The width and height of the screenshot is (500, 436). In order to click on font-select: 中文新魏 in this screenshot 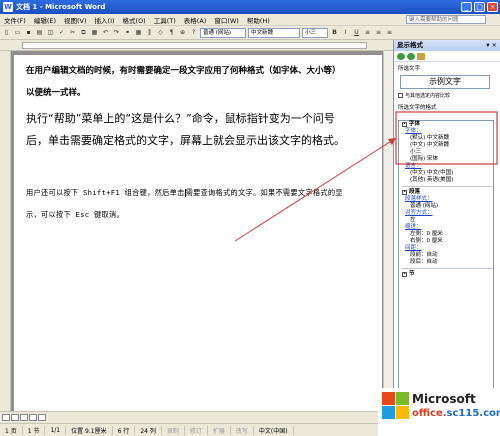, I will do `click(274, 32)`.